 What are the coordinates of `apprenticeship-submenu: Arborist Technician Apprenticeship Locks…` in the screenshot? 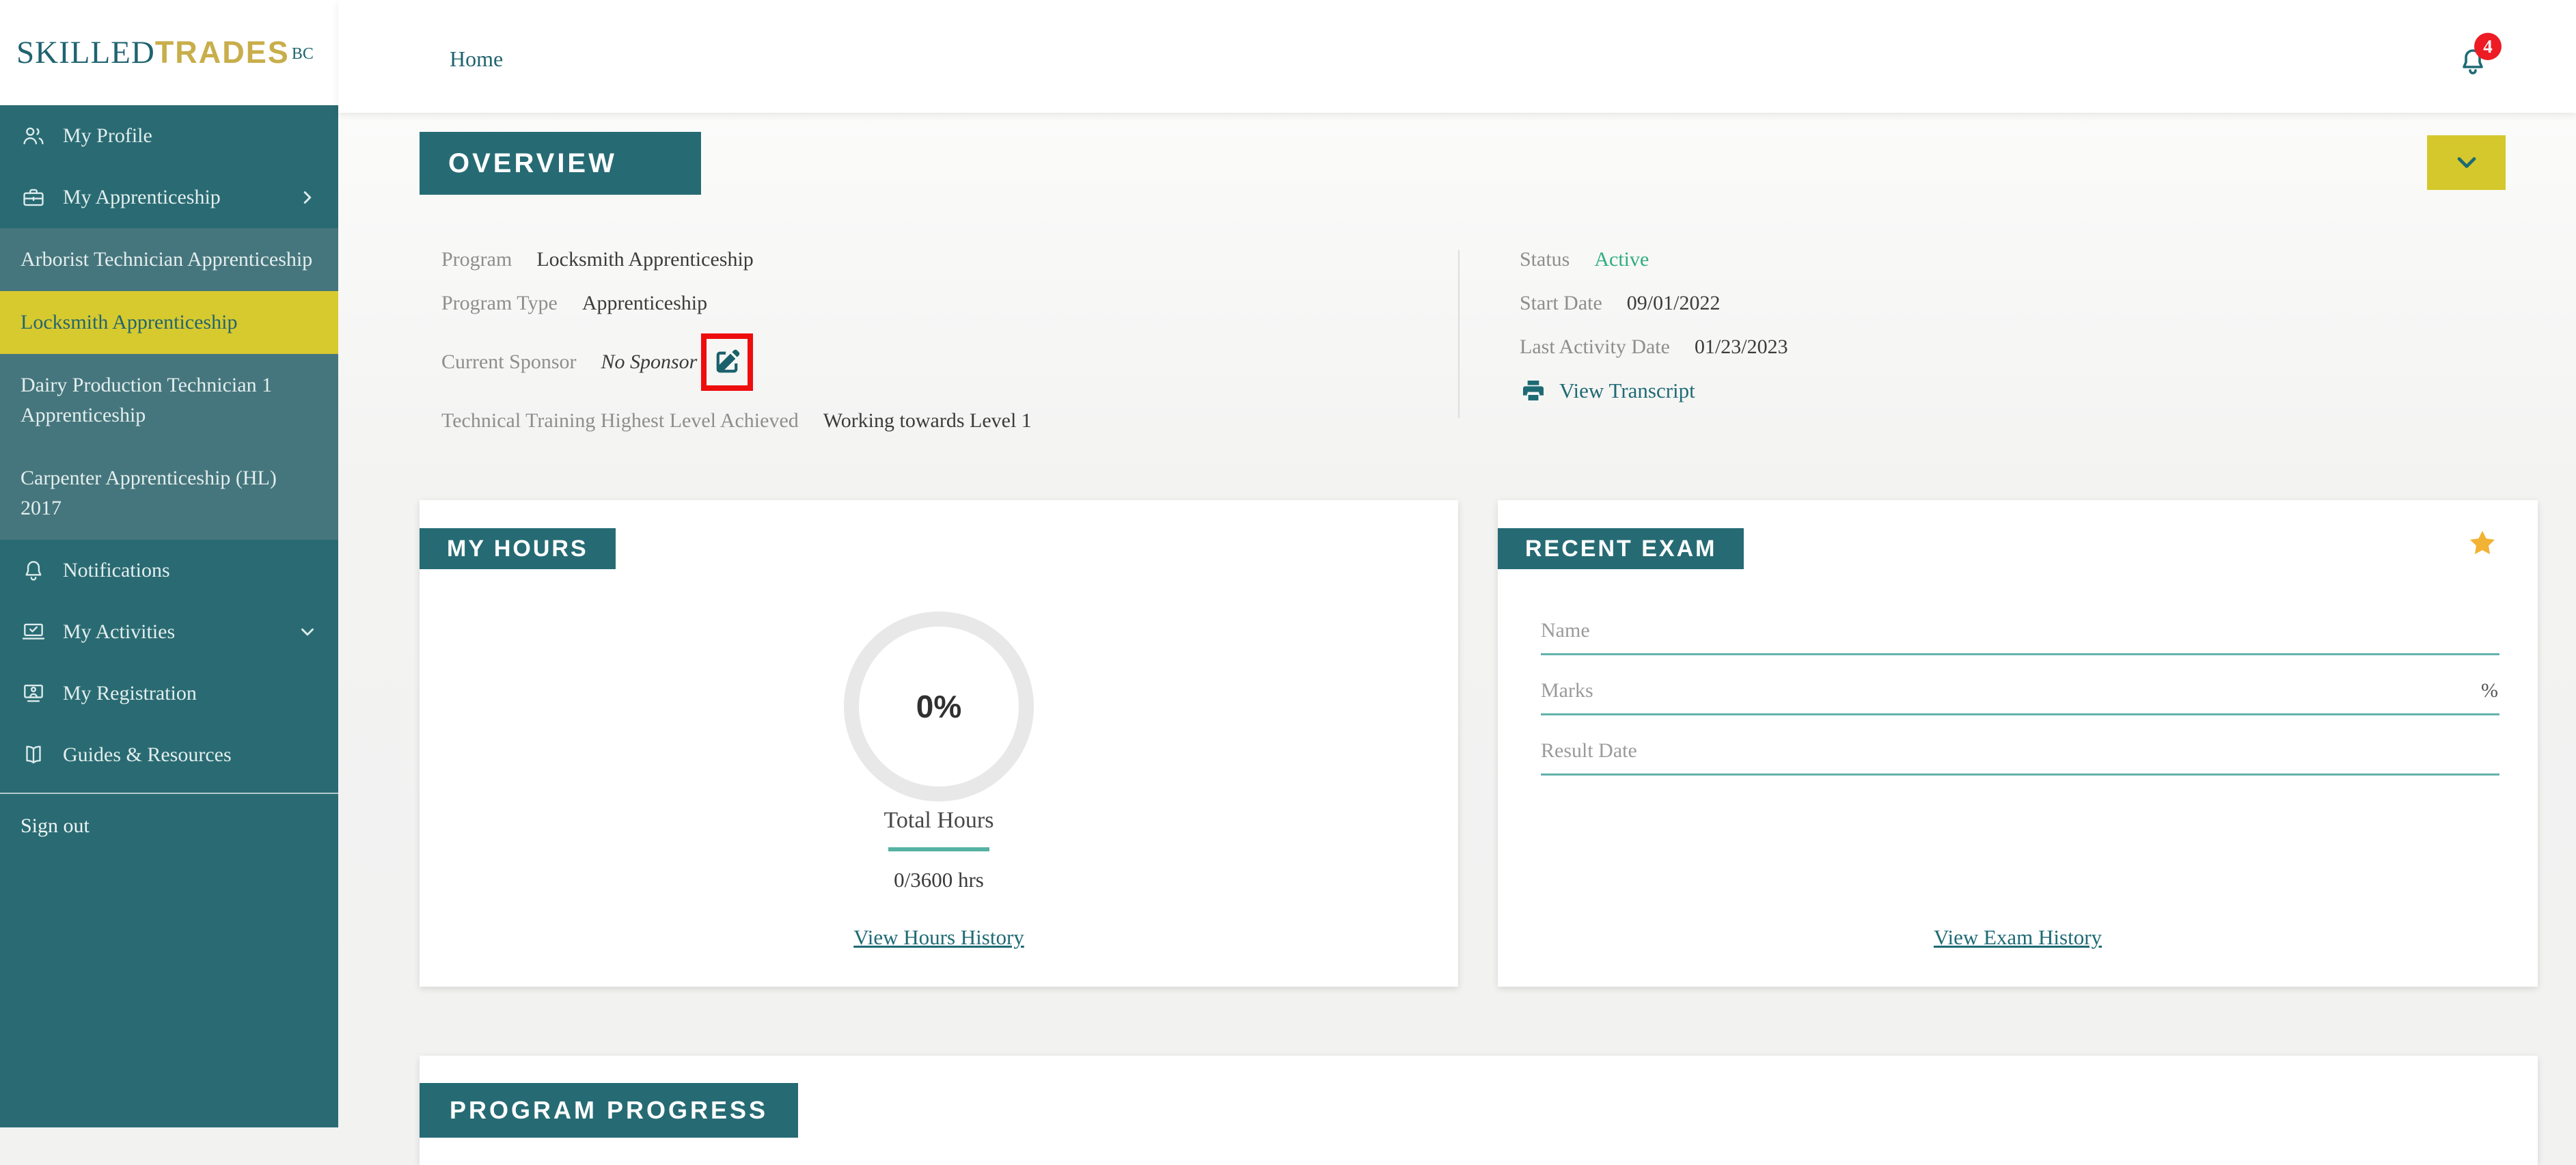 It's located at (169, 384).